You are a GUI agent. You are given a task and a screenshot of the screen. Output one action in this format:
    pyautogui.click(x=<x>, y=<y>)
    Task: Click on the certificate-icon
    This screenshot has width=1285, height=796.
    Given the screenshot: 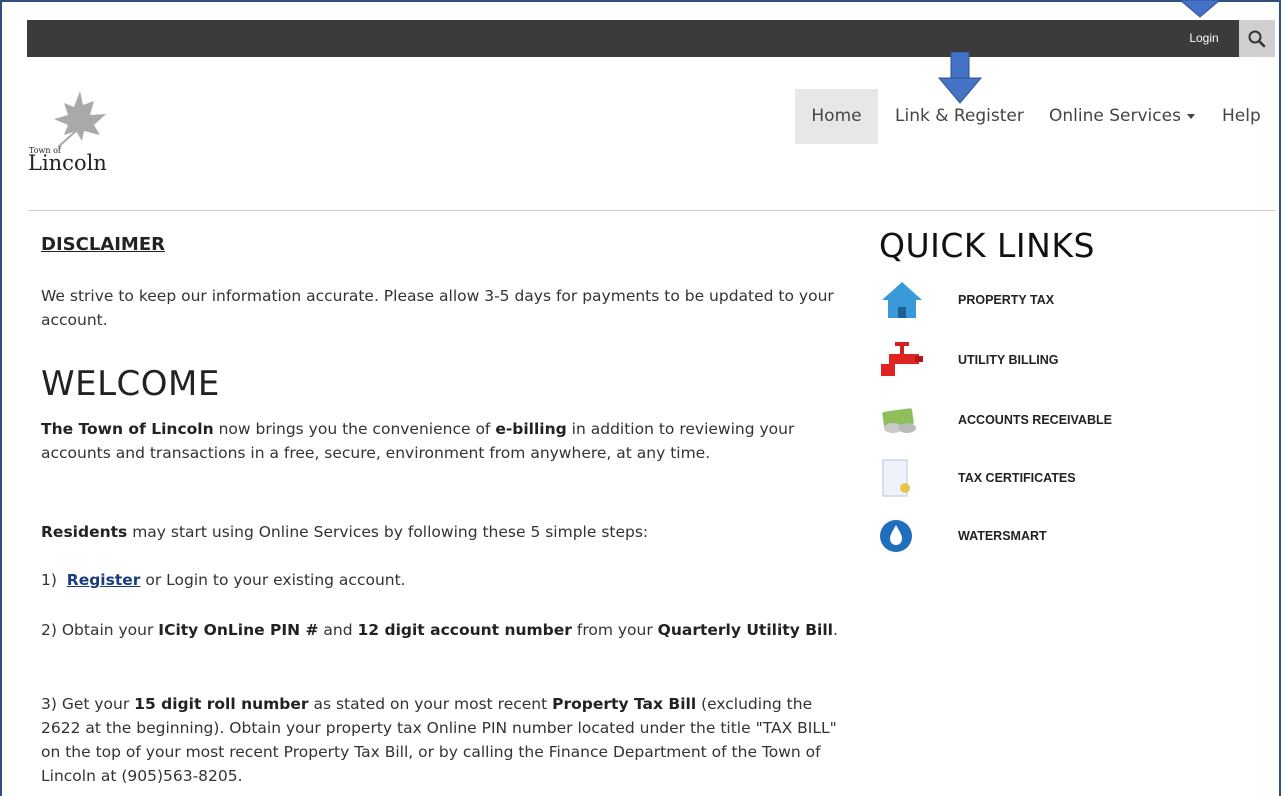 What is the action you would take?
    pyautogui.click(x=896, y=478)
    